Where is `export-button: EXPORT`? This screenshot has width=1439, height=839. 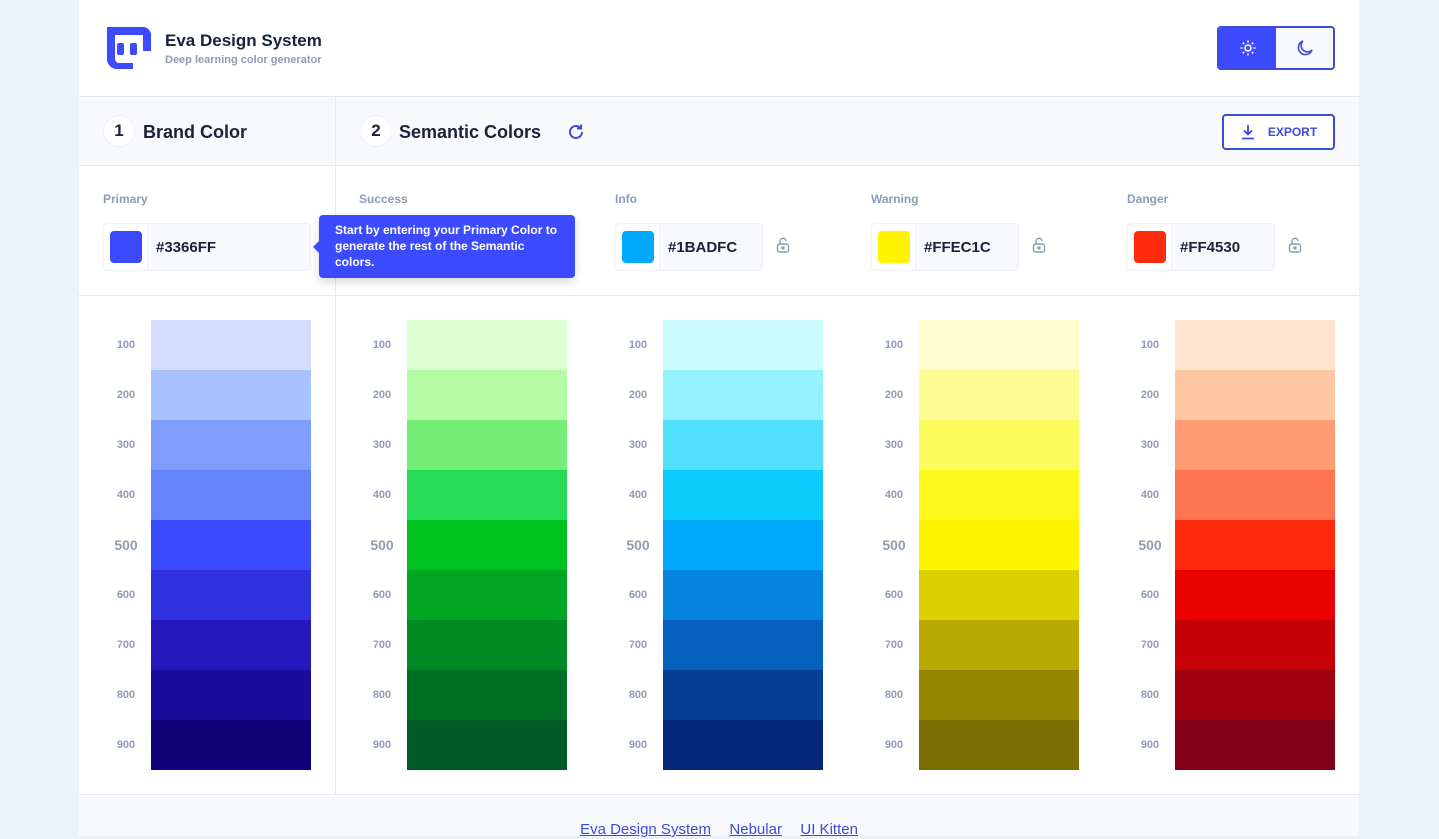
export-button: EXPORT is located at coordinates (1278, 132).